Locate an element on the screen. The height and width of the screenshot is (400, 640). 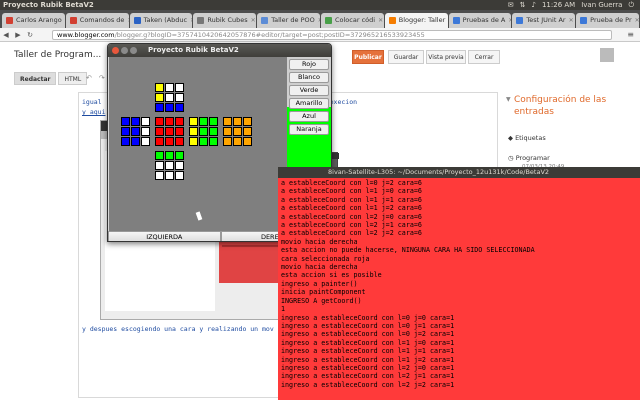
wrench-icon: ≡ is located at coordinates (630, 34).